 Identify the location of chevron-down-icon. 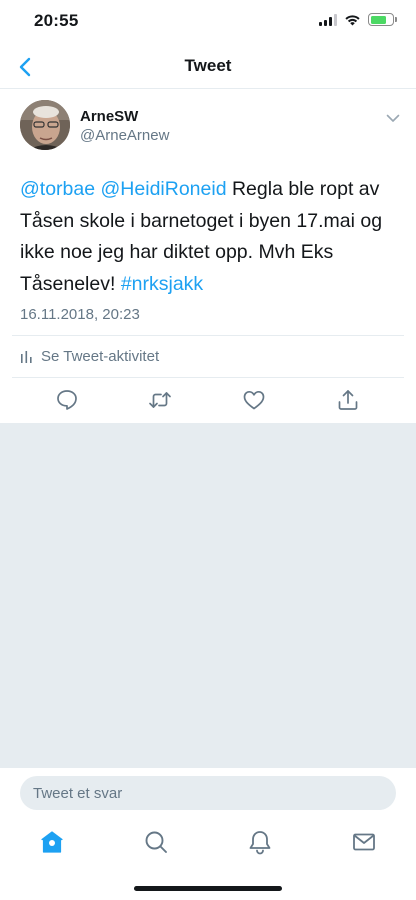
(393, 118).